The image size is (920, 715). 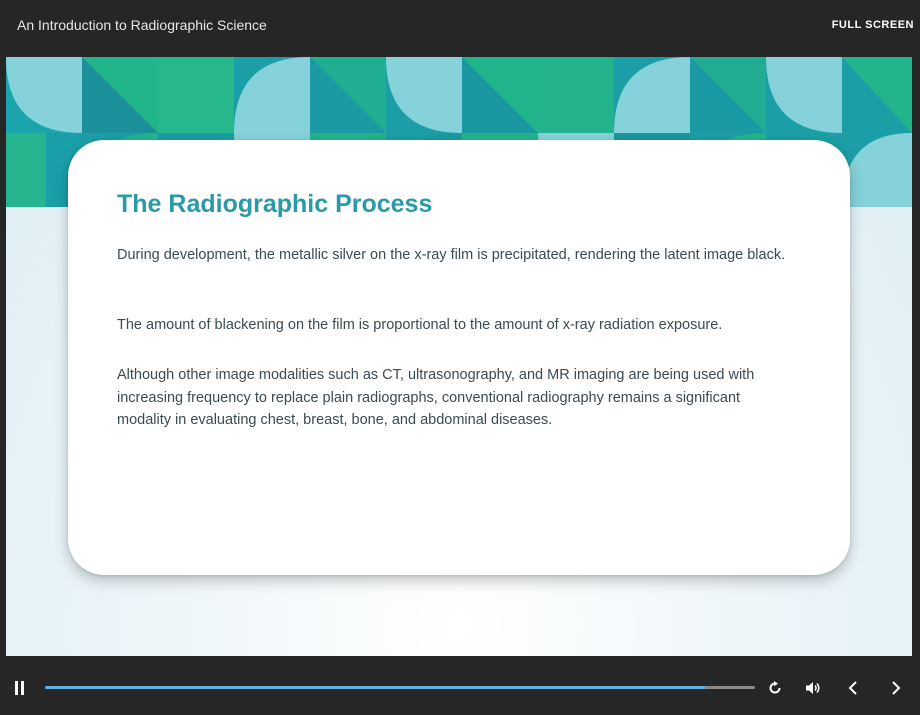 I want to click on pause-button, so click(x=20, y=688).